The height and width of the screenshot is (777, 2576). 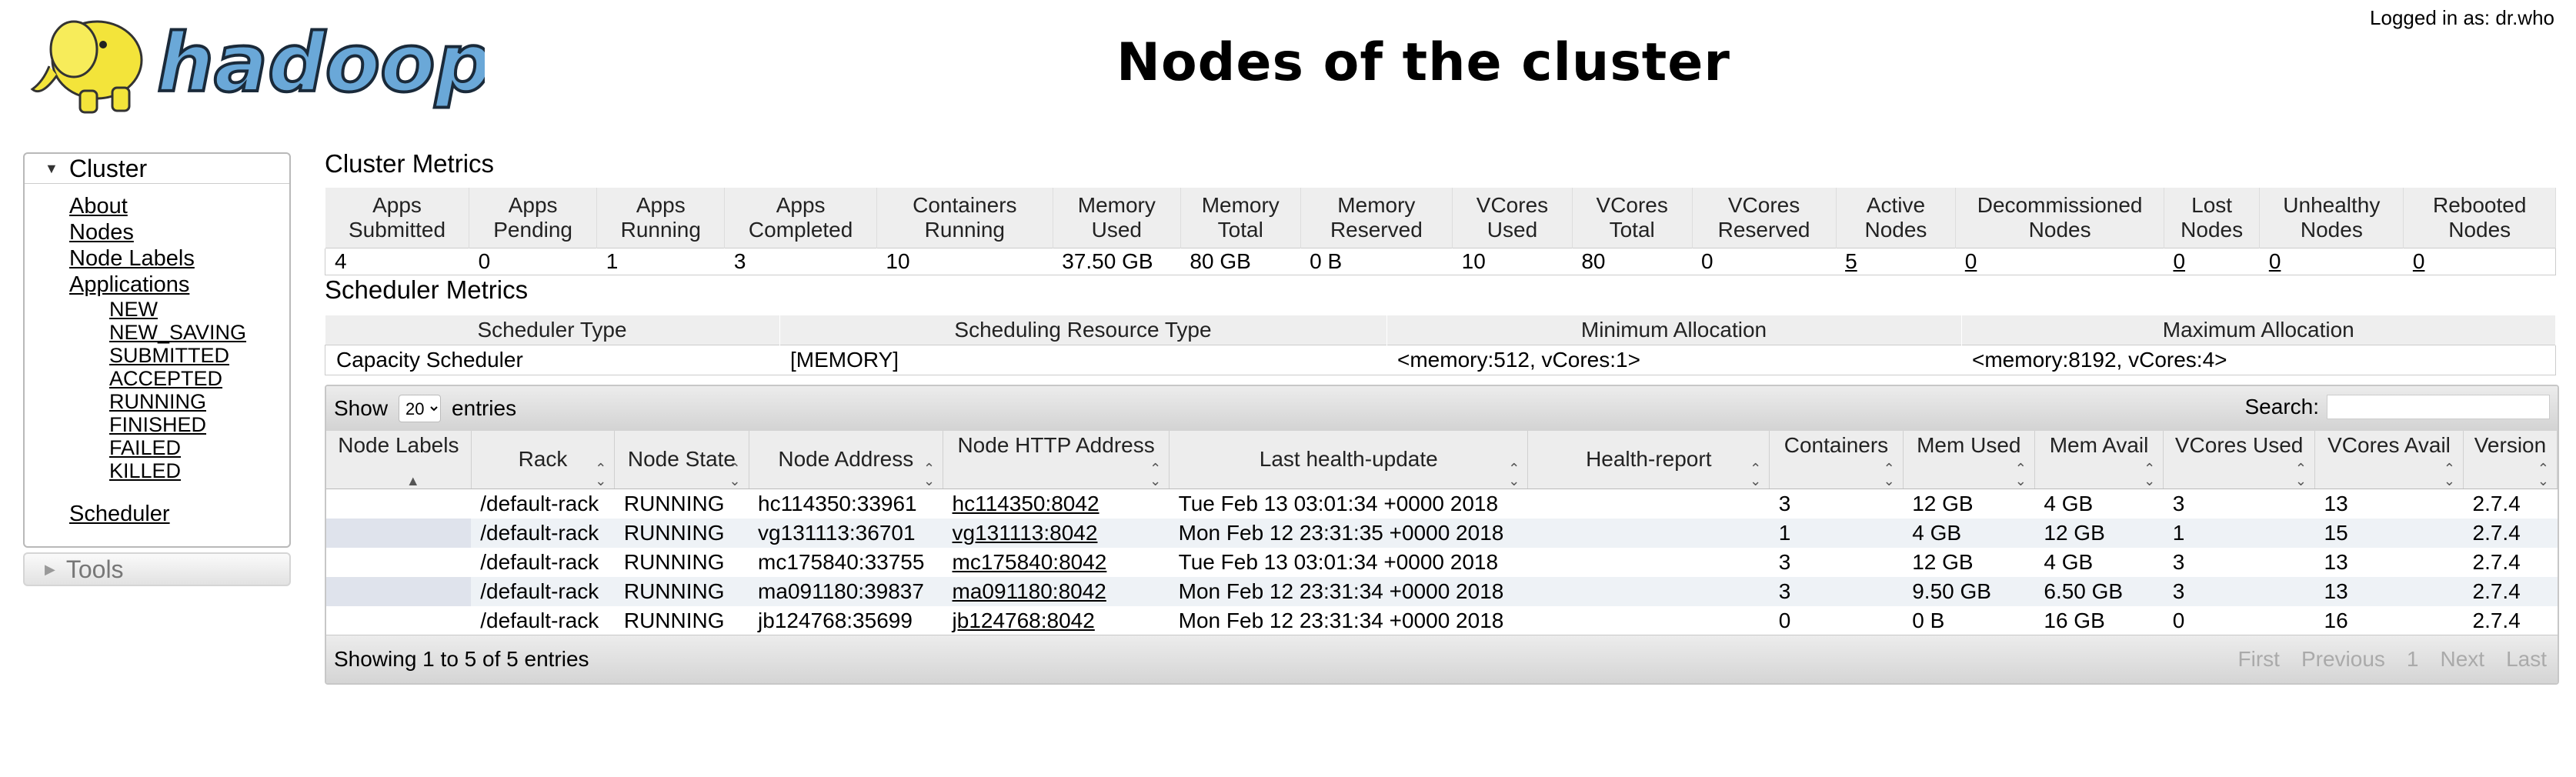 What do you see at coordinates (199, 378) in the screenshot?
I see `app-state-accepted-link: ACCEPTED` at bounding box center [199, 378].